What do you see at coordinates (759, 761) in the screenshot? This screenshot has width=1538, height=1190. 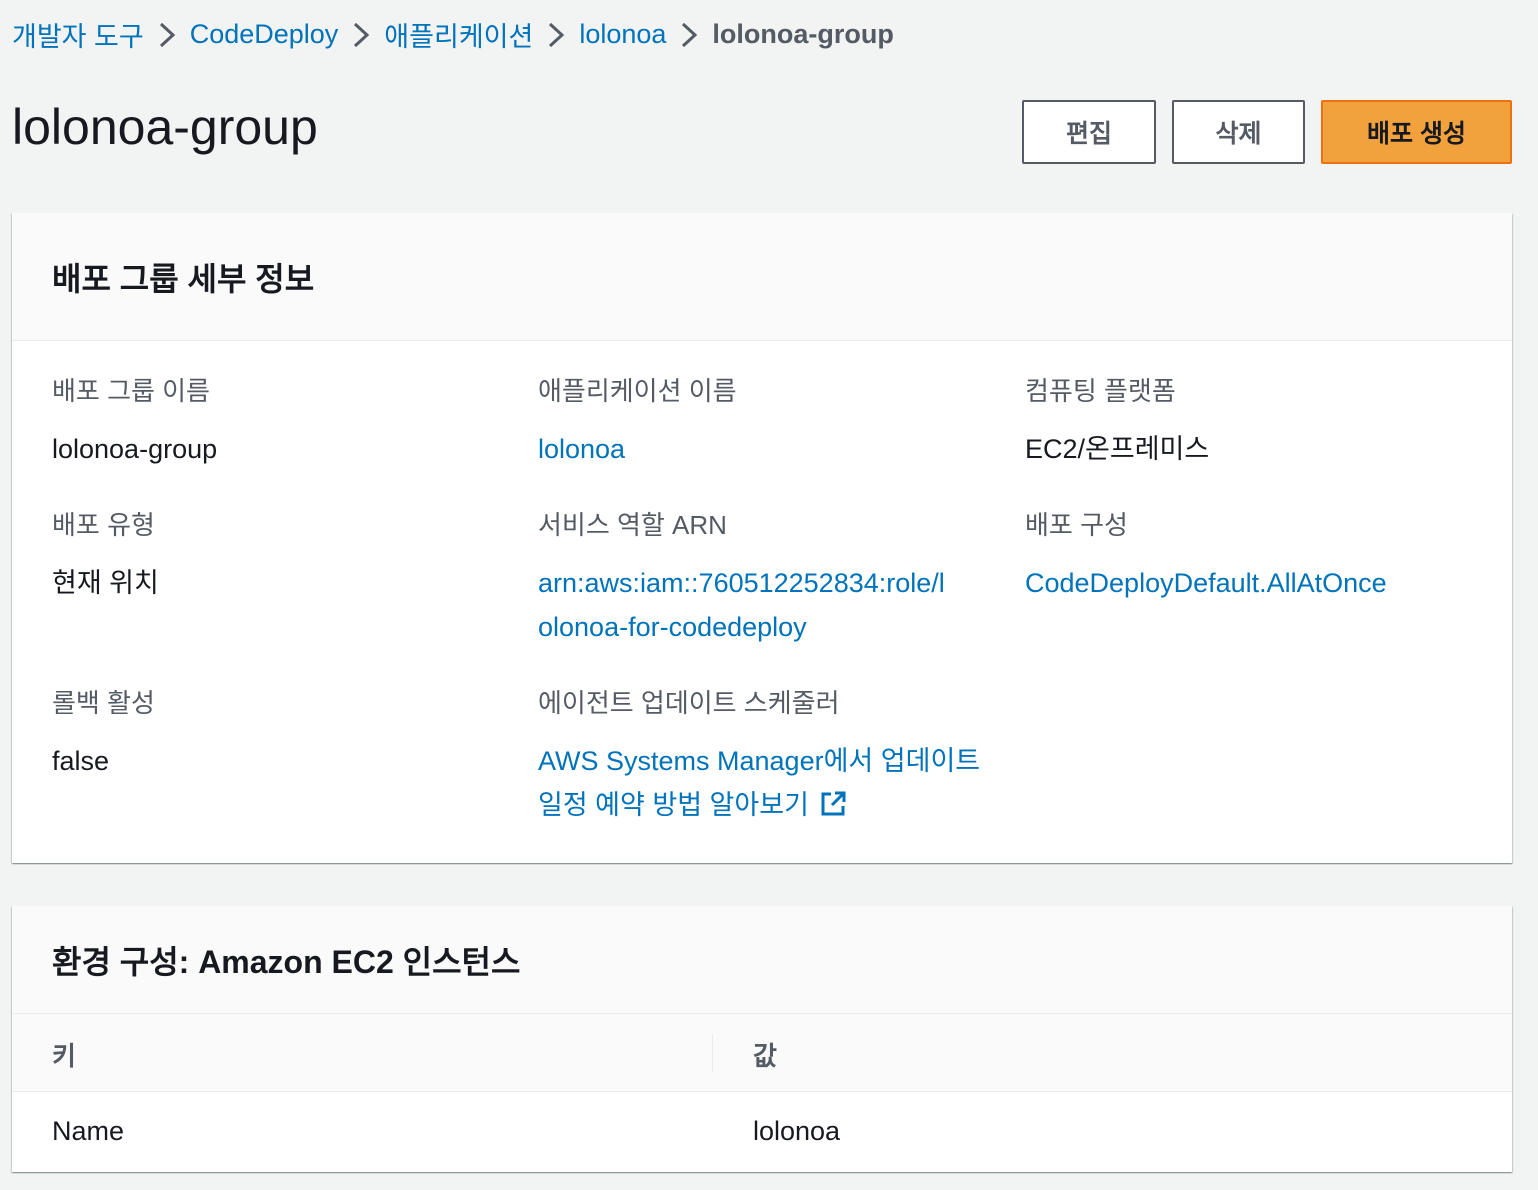 I see `agent-scheduler-line-1: AWS Systems Manager에서 업데이트` at bounding box center [759, 761].